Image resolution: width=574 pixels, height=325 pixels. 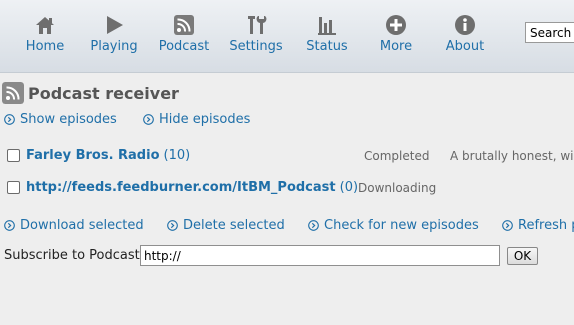 I want to click on nav-podcast: Podcast, so click(x=184, y=34).